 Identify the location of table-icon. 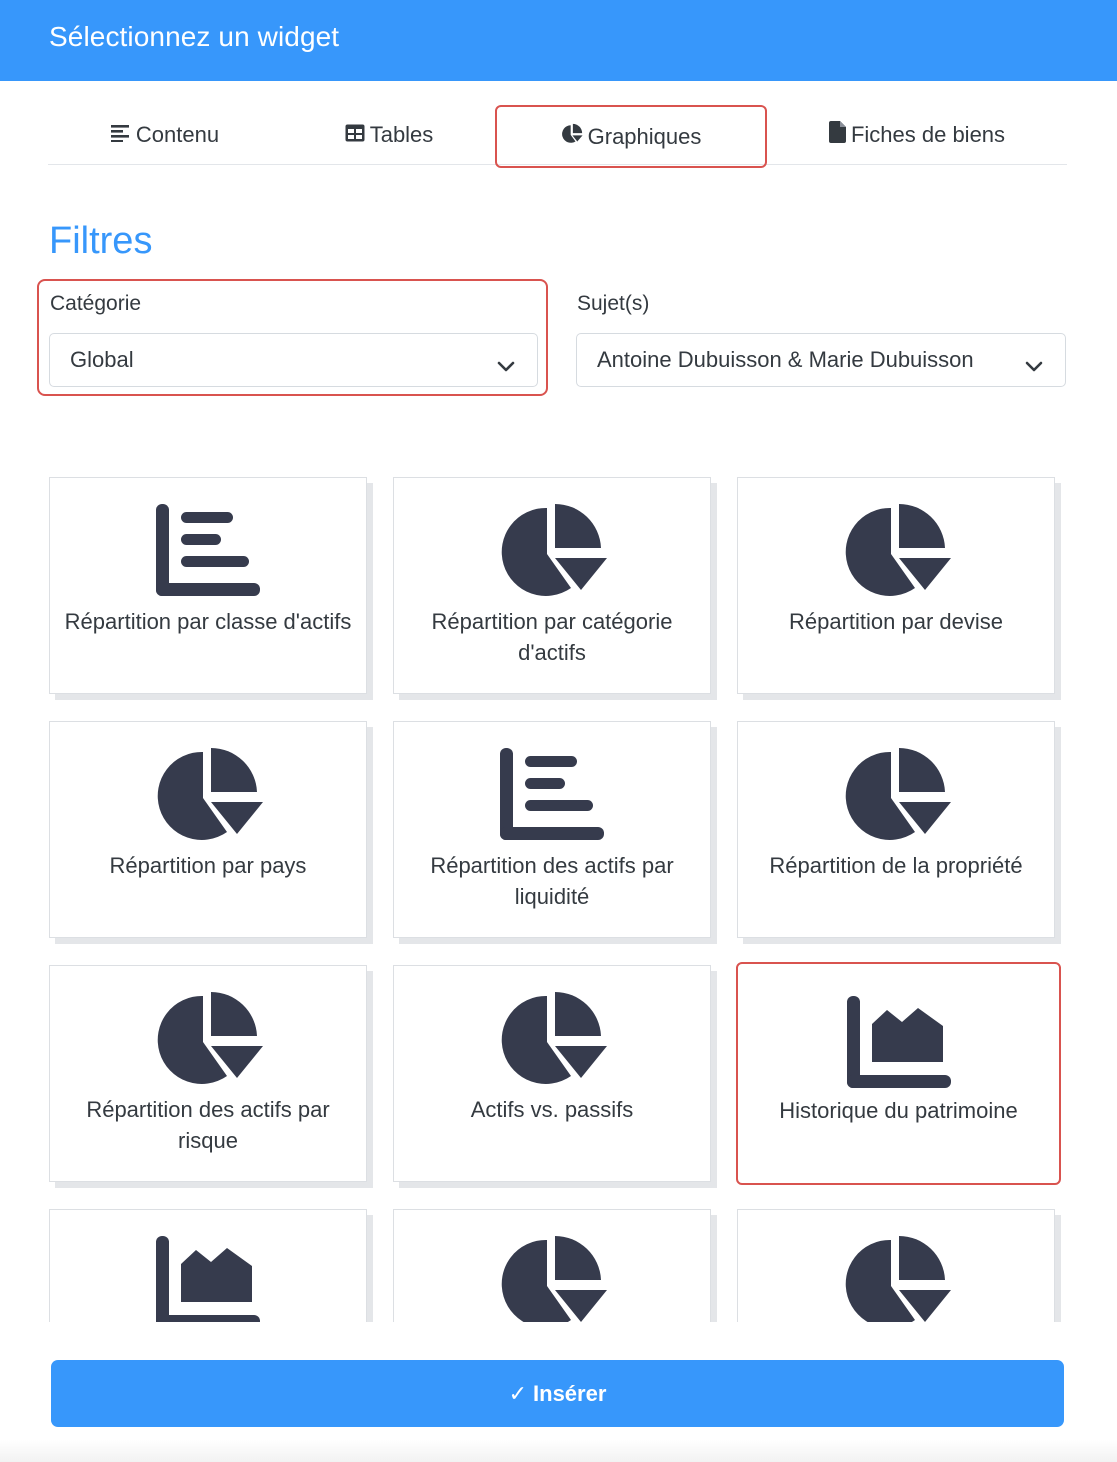
(357, 135).